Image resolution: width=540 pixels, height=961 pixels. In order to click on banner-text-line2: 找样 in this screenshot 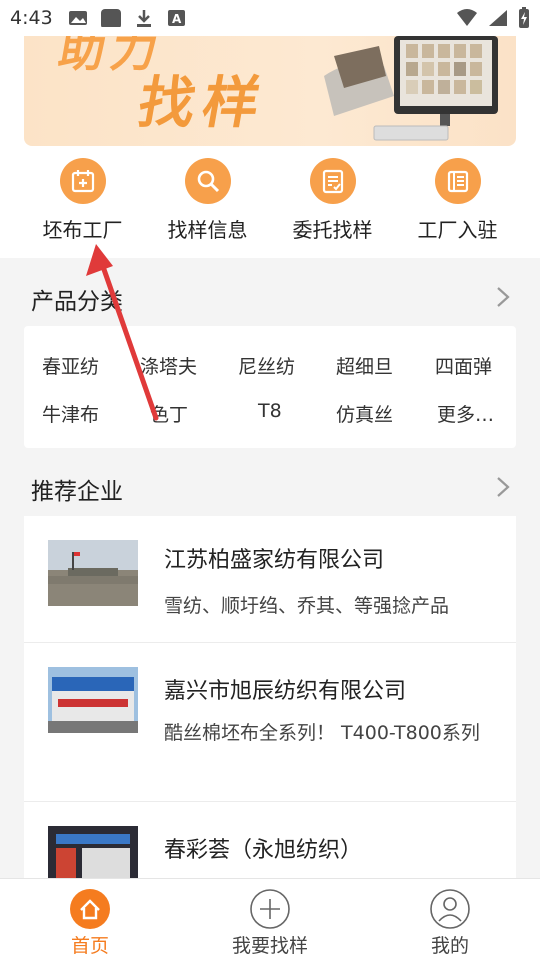, I will do `click(203, 103)`.